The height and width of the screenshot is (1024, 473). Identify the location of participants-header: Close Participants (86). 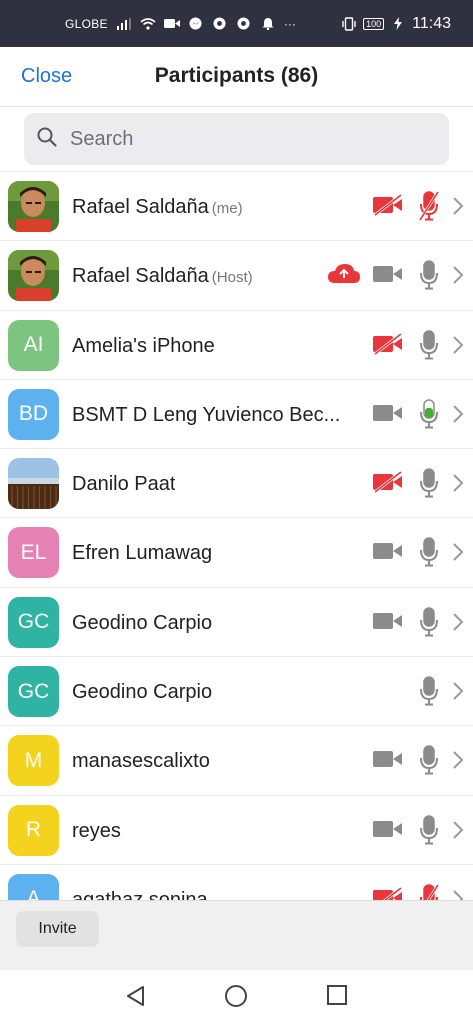
(236, 77).